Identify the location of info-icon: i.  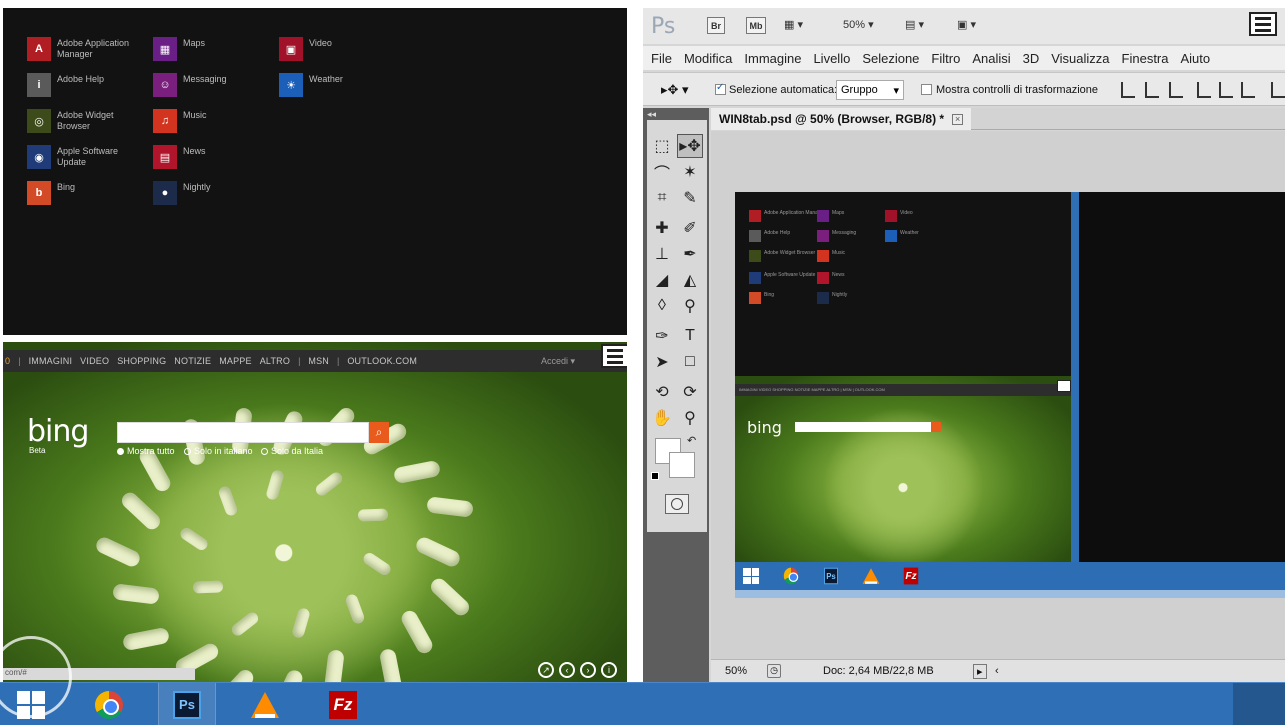
(609, 670).